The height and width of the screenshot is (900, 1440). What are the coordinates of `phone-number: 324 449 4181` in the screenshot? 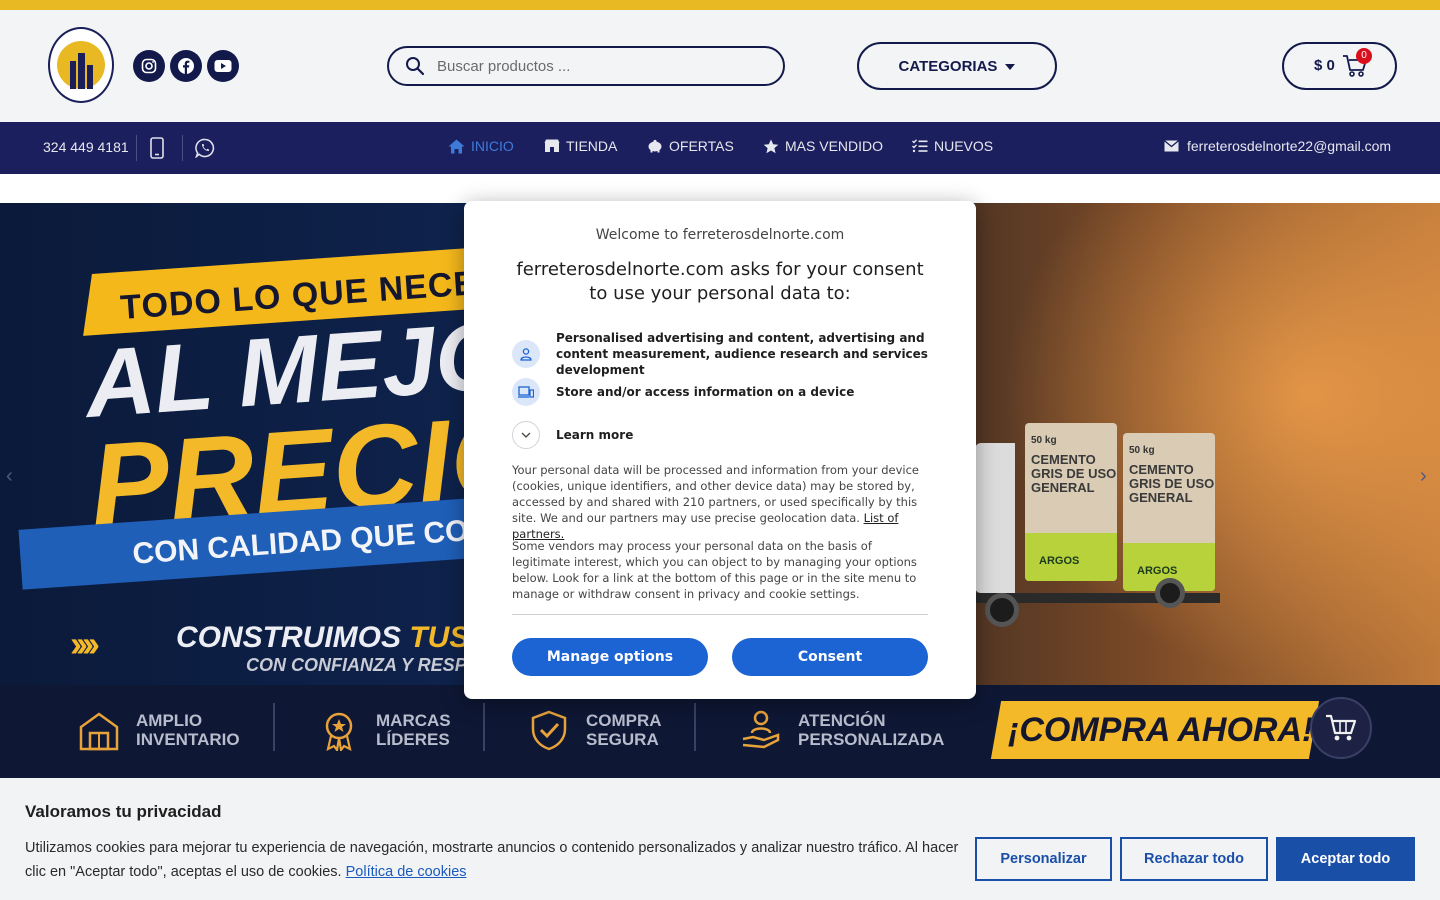 It's located at (86, 147).